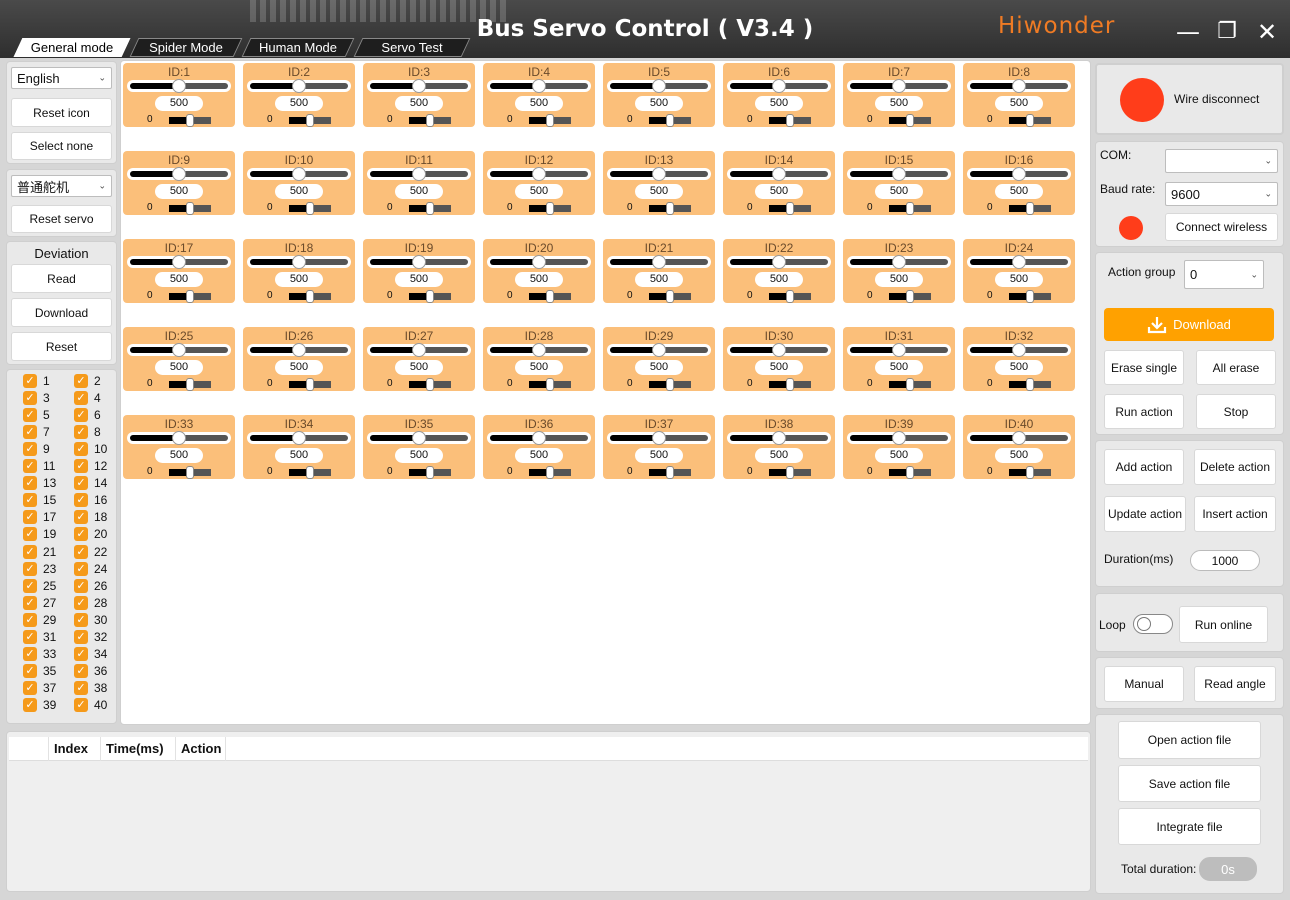  Describe the element at coordinates (43, 637) in the screenshot. I see `servo-checkbox-31: ✓ 31` at that location.